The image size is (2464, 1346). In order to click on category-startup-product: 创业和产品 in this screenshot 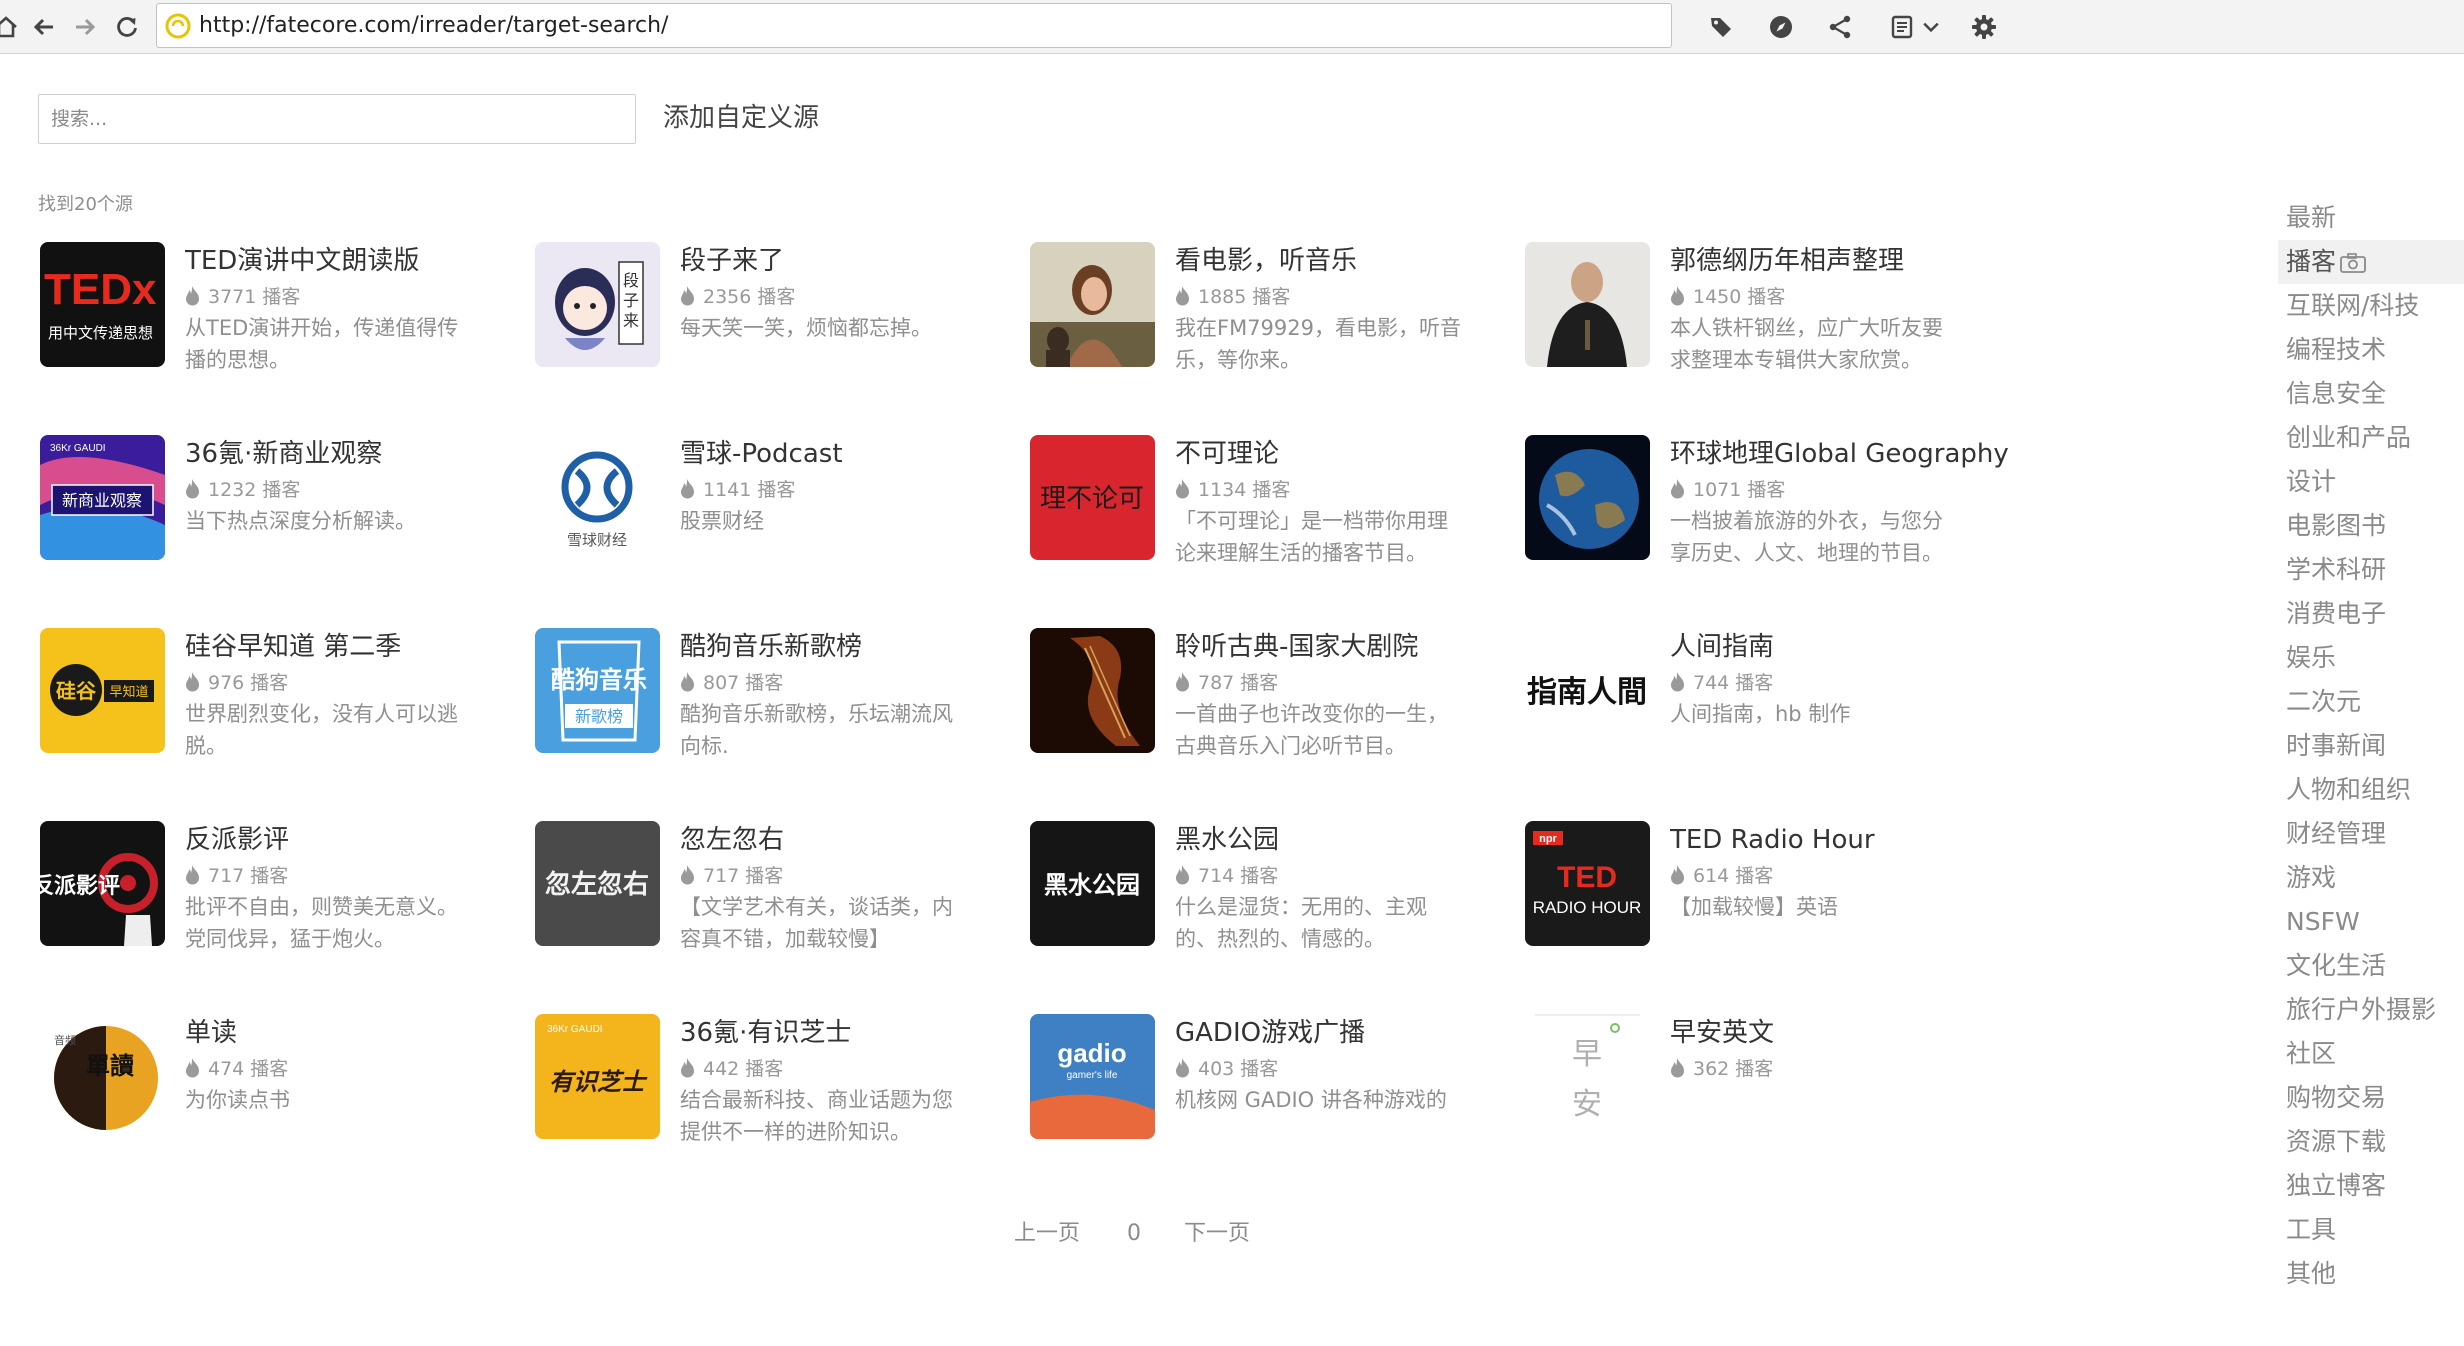, I will do `click(2371, 438)`.